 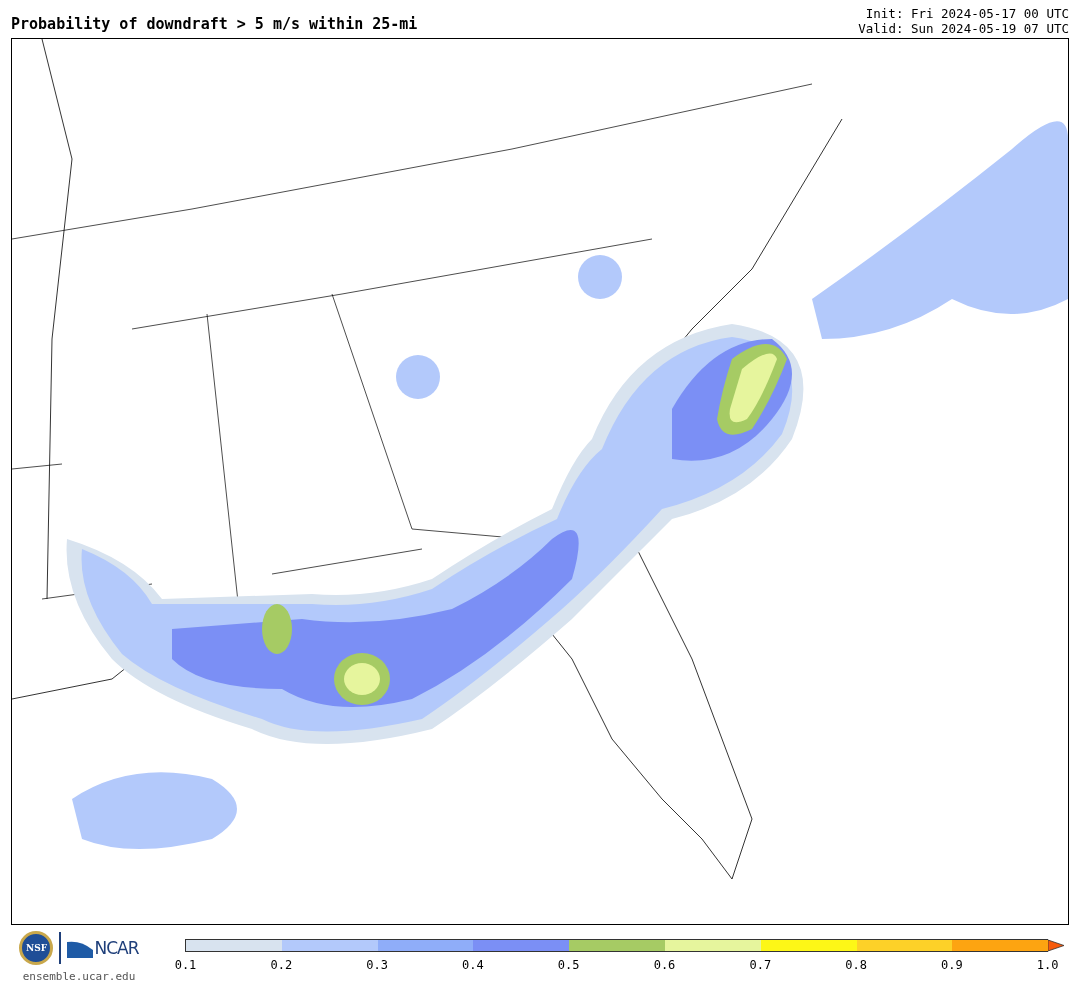 What do you see at coordinates (80, 948) in the screenshot?
I see `swoosh-icon` at bounding box center [80, 948].